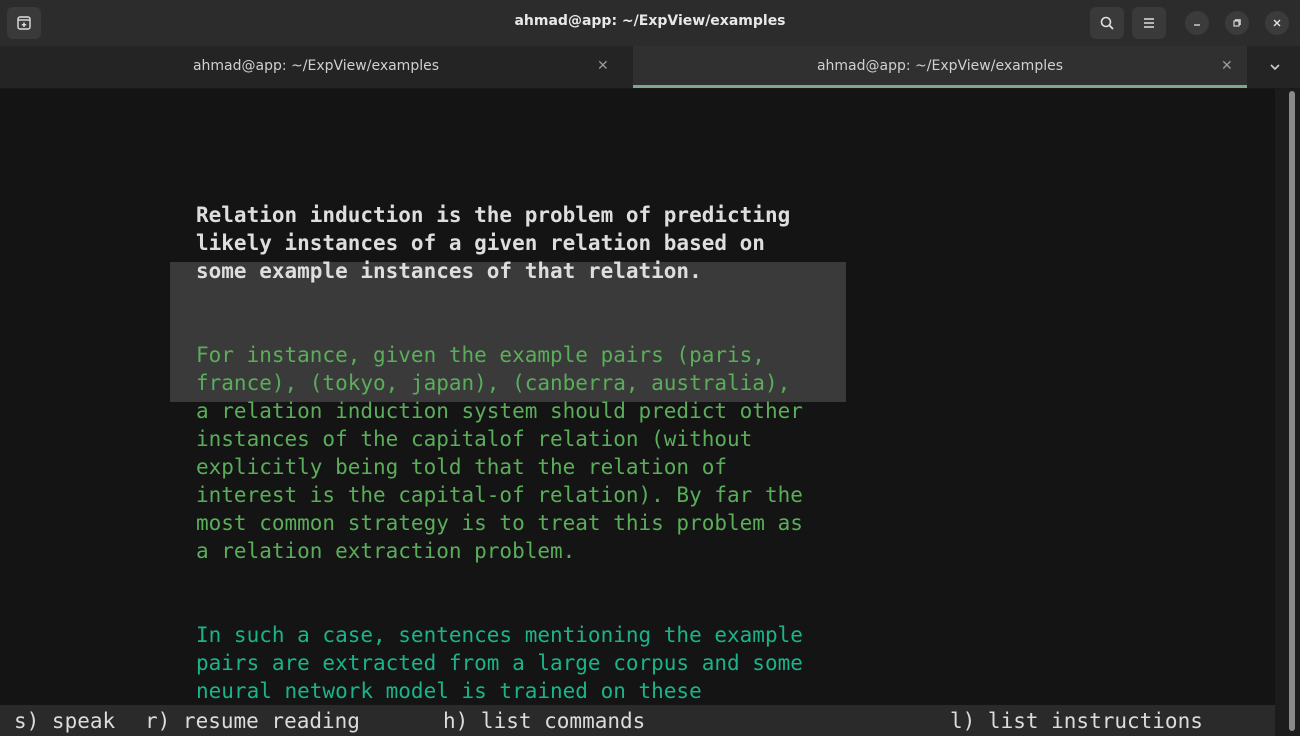 This screenshot has width=1300, height=736. Describe the element at coordinates (1076, 721) in the screenshot. I see `list-instructions-command: l) list instructions` at that location.